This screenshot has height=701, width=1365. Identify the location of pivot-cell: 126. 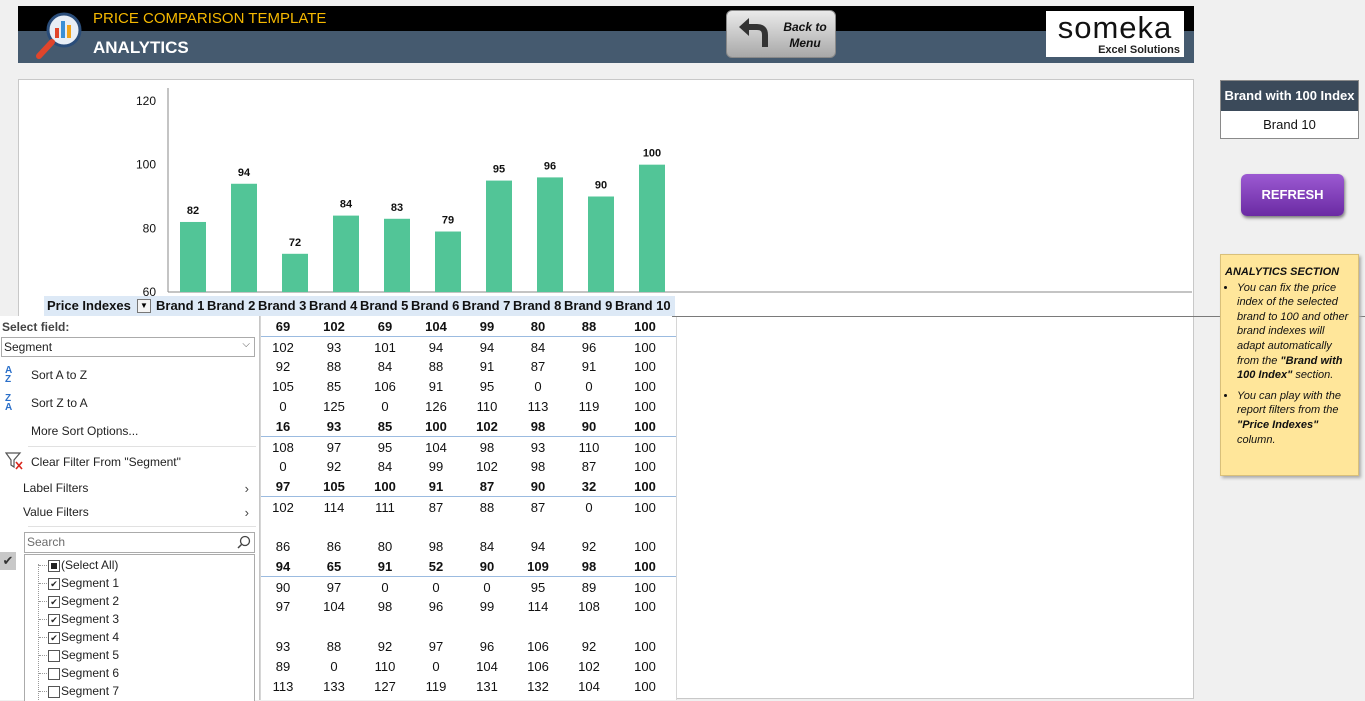
(436, 406).